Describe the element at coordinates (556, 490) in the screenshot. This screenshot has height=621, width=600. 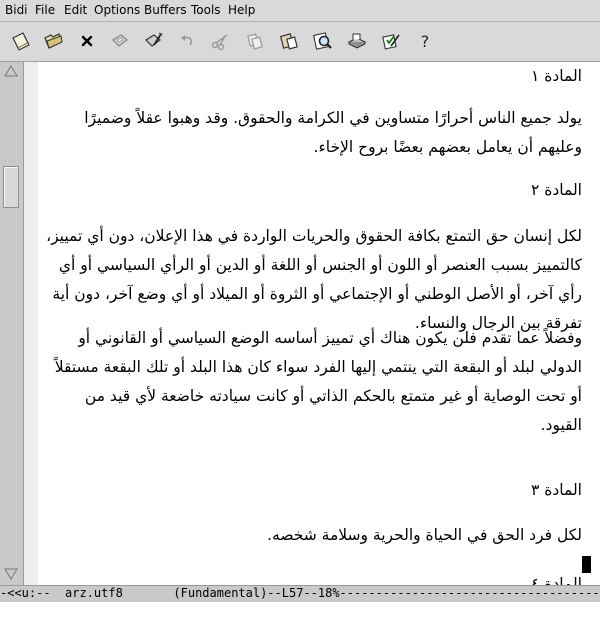
I see `article-heading: المادة ٣` at that location.